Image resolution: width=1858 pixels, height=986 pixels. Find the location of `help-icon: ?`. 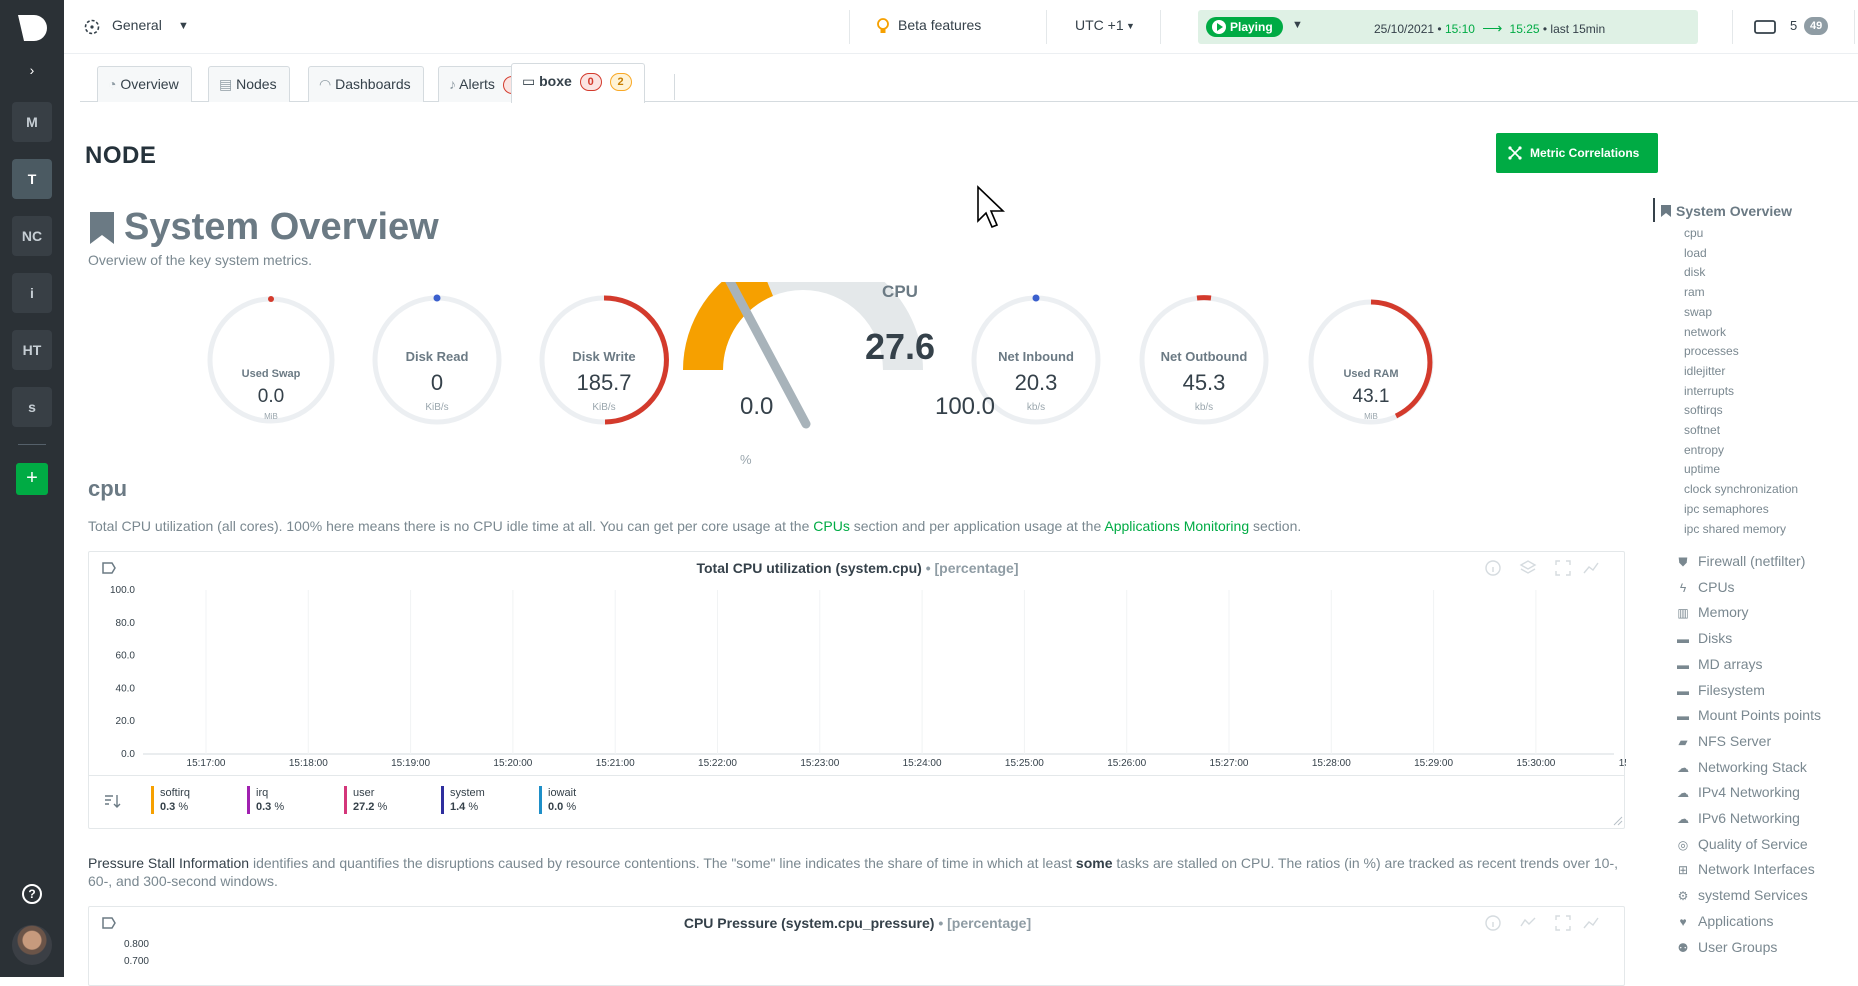

help-icon: ? is located at coordinates (32, 894).